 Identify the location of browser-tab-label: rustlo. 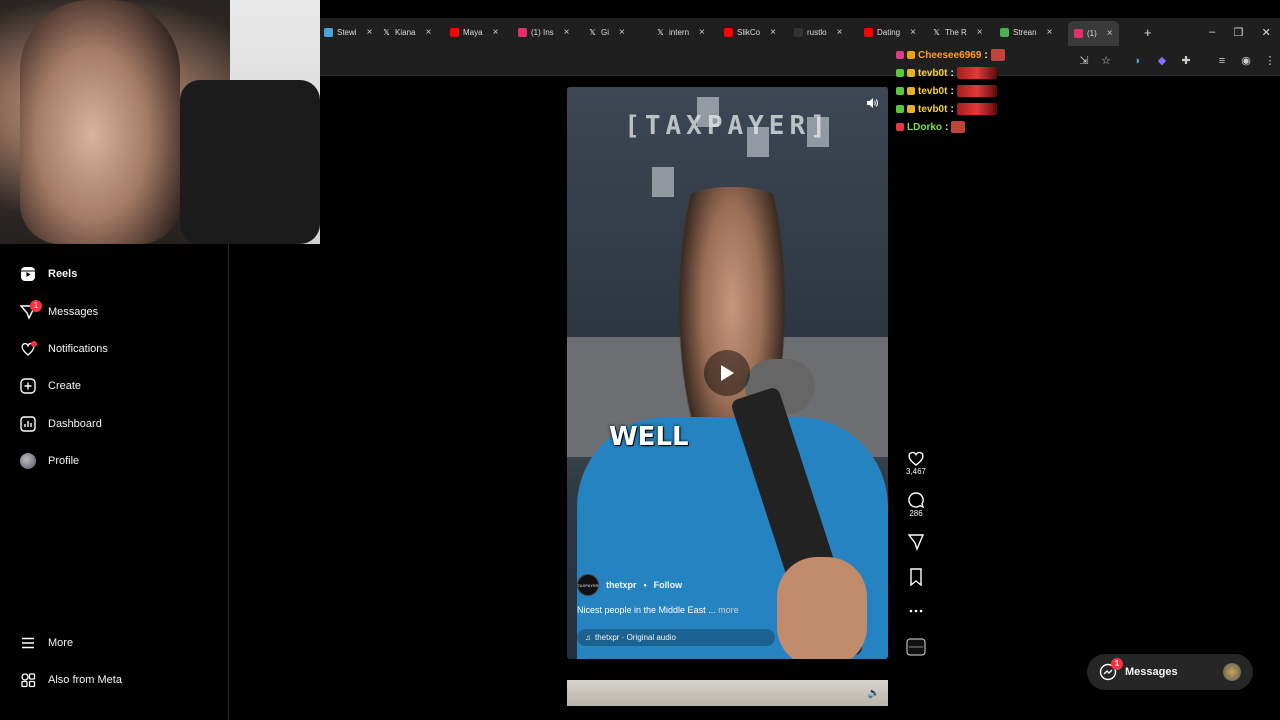
(817, 32).